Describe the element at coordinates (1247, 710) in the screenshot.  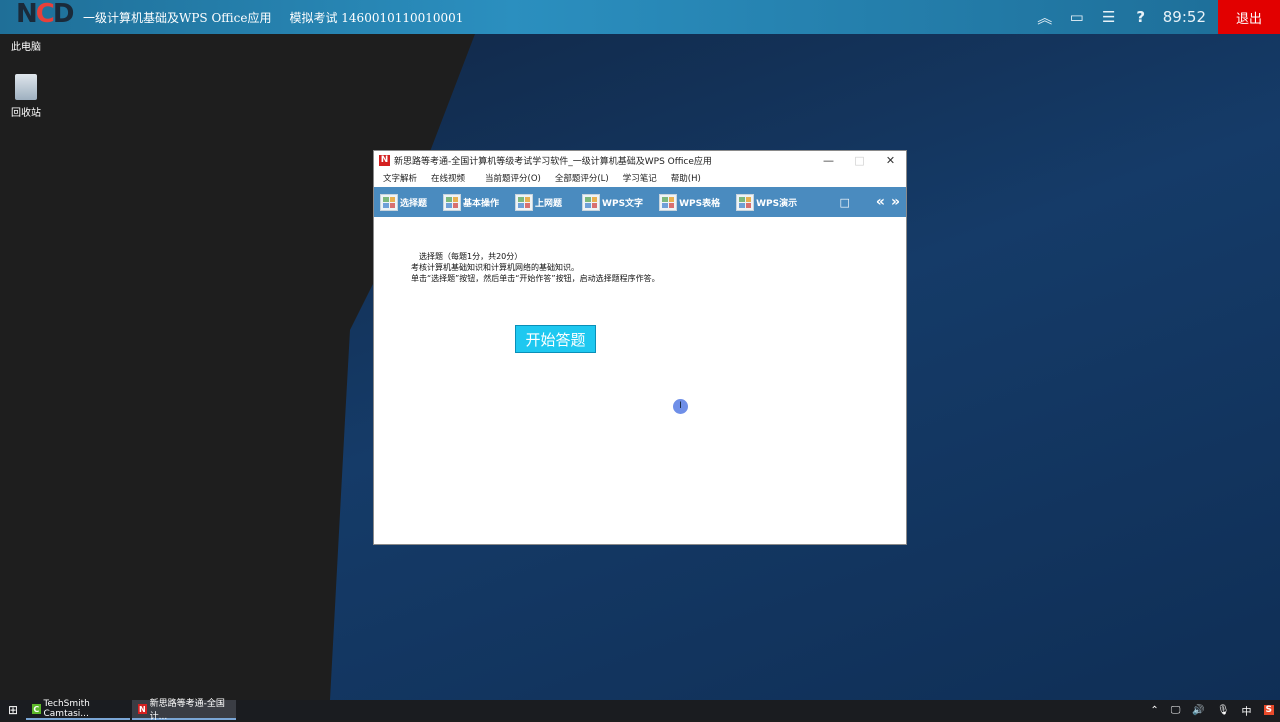
I see `ime-indicator: 中` at that location.